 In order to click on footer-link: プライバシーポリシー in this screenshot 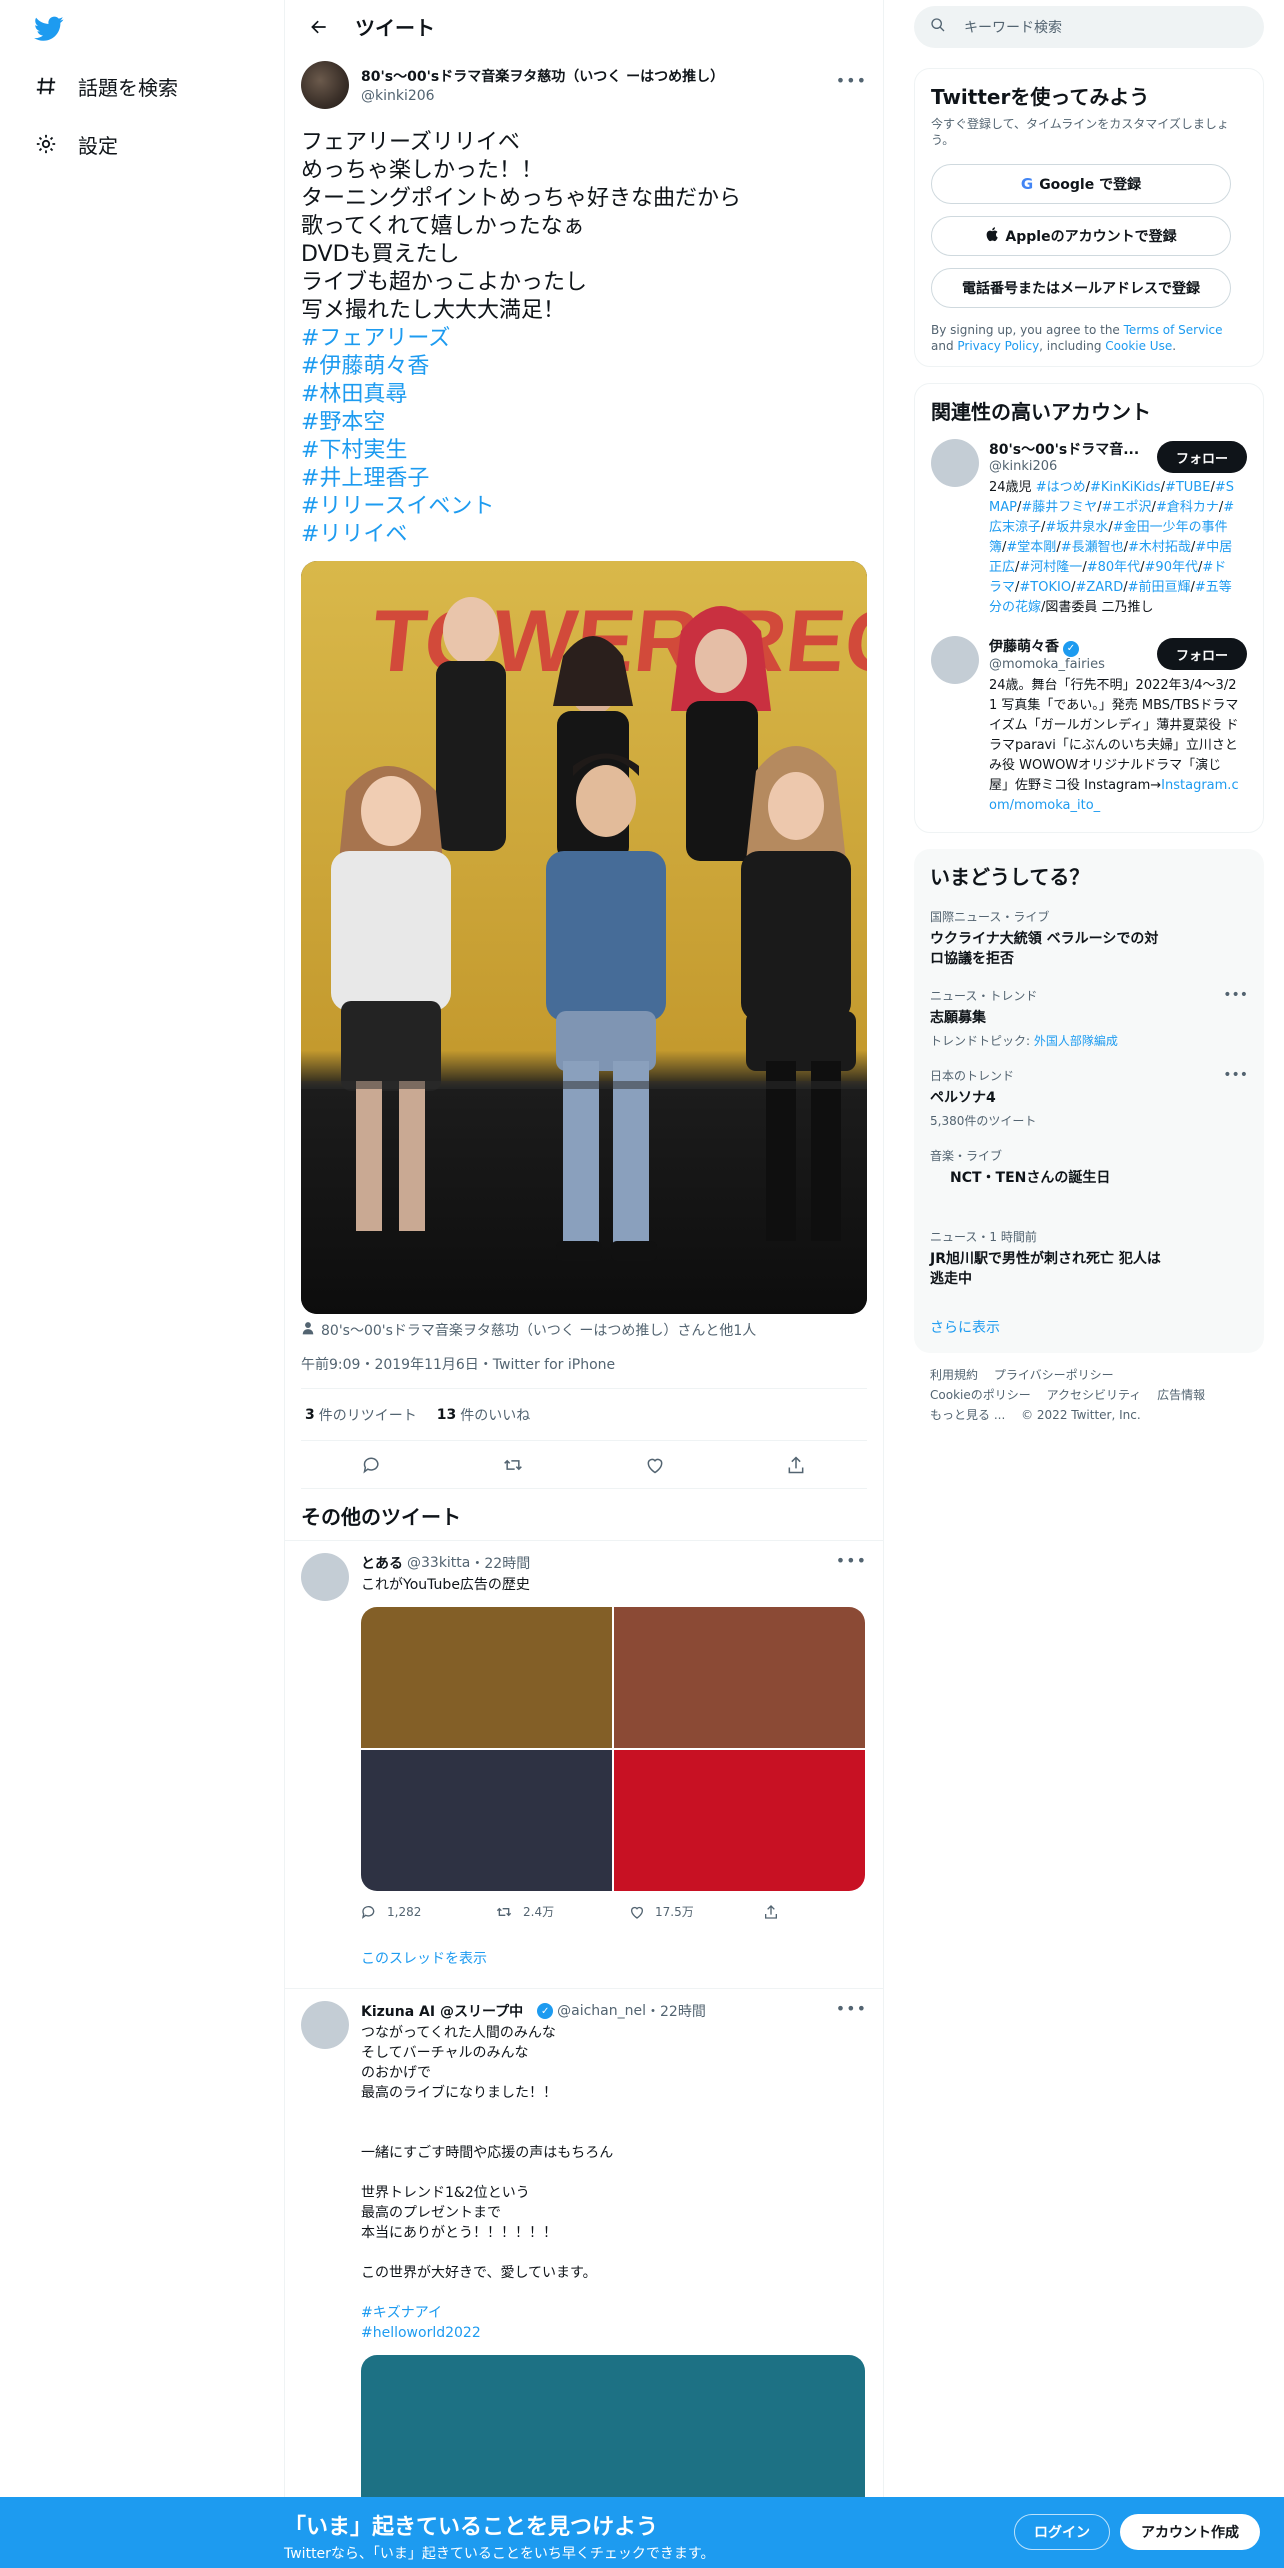, I will do `click(1054, 1375)`.